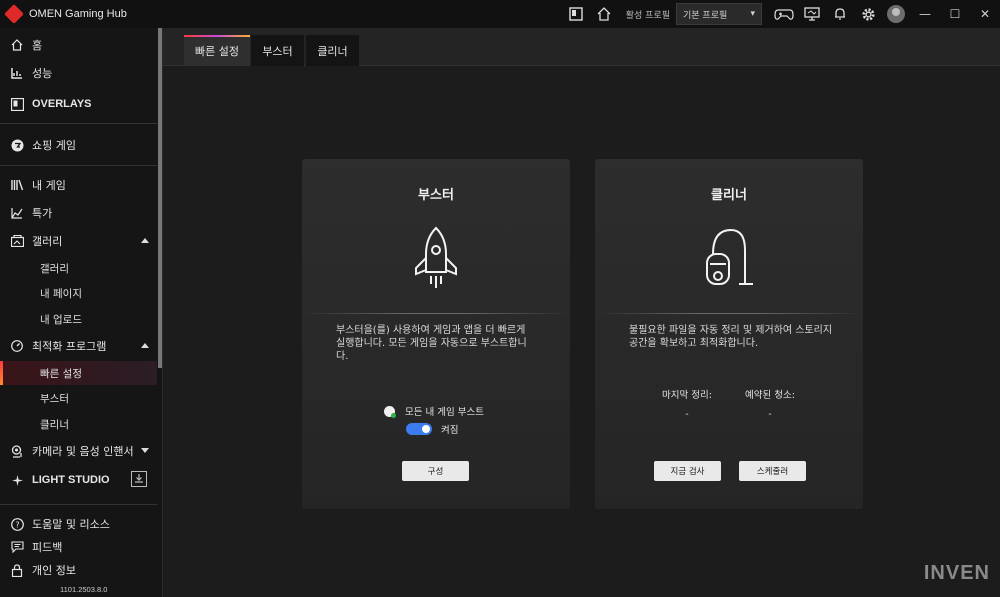  Describe the element at coordinates (17, 451) in the screenshot. I see `camera-icon` at that location.